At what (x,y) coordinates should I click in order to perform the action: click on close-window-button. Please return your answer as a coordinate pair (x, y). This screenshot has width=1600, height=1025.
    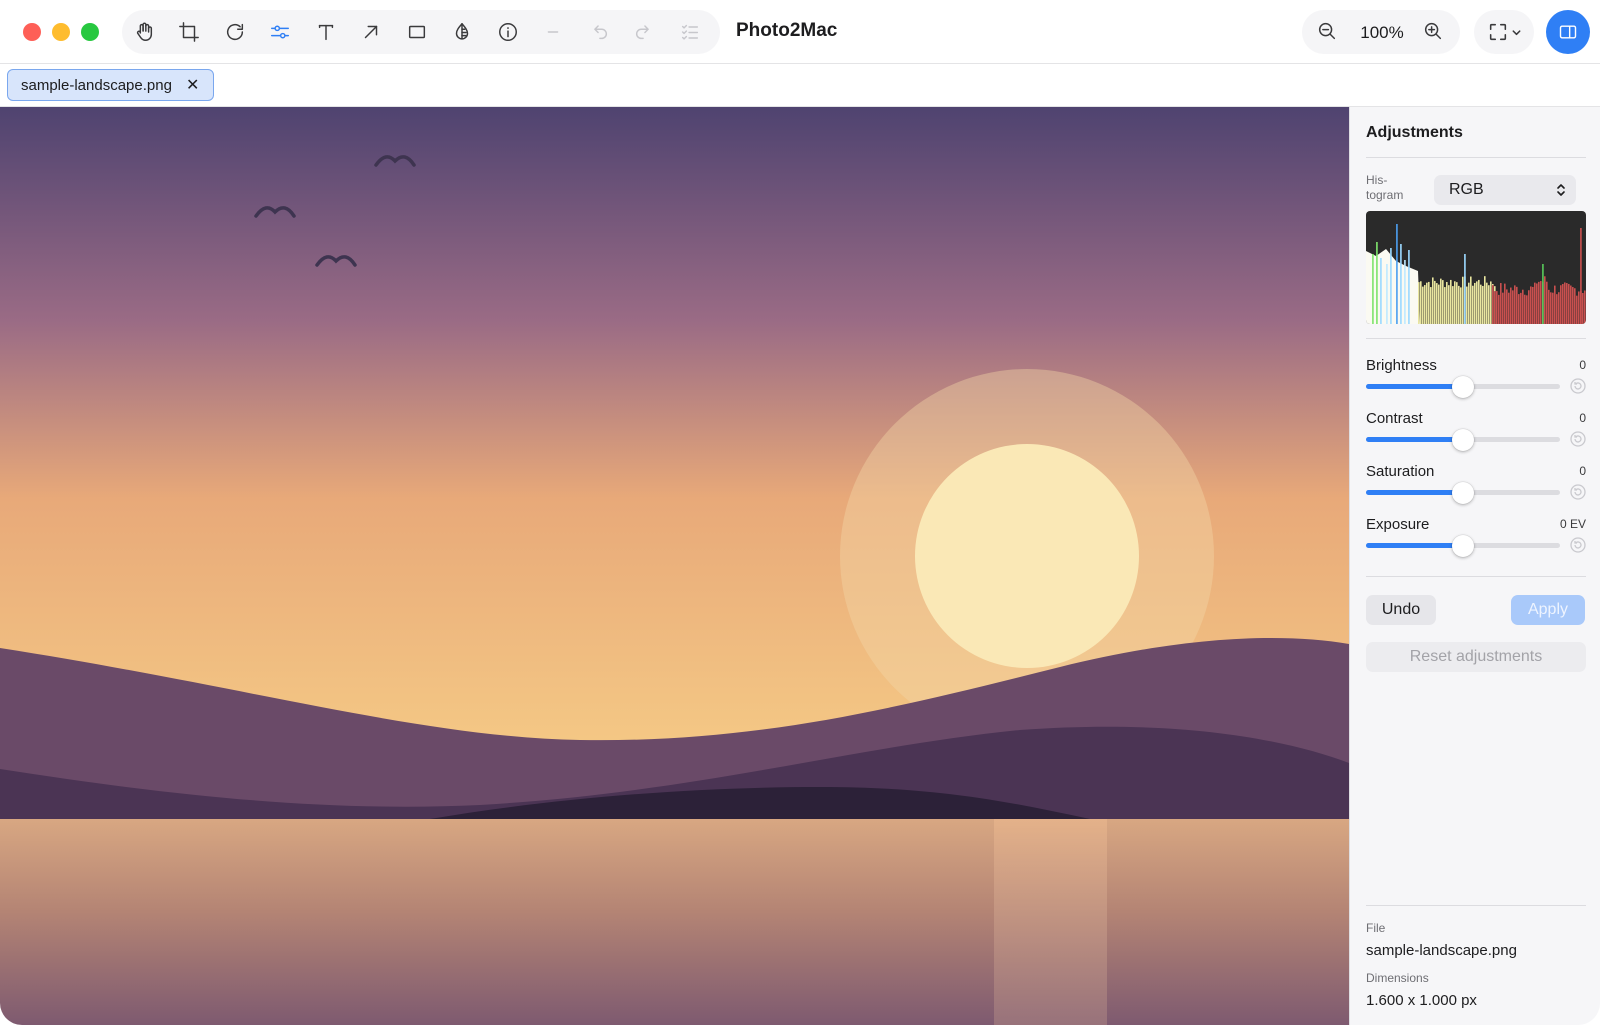
    Looking at the image, I should click on (32, 32).